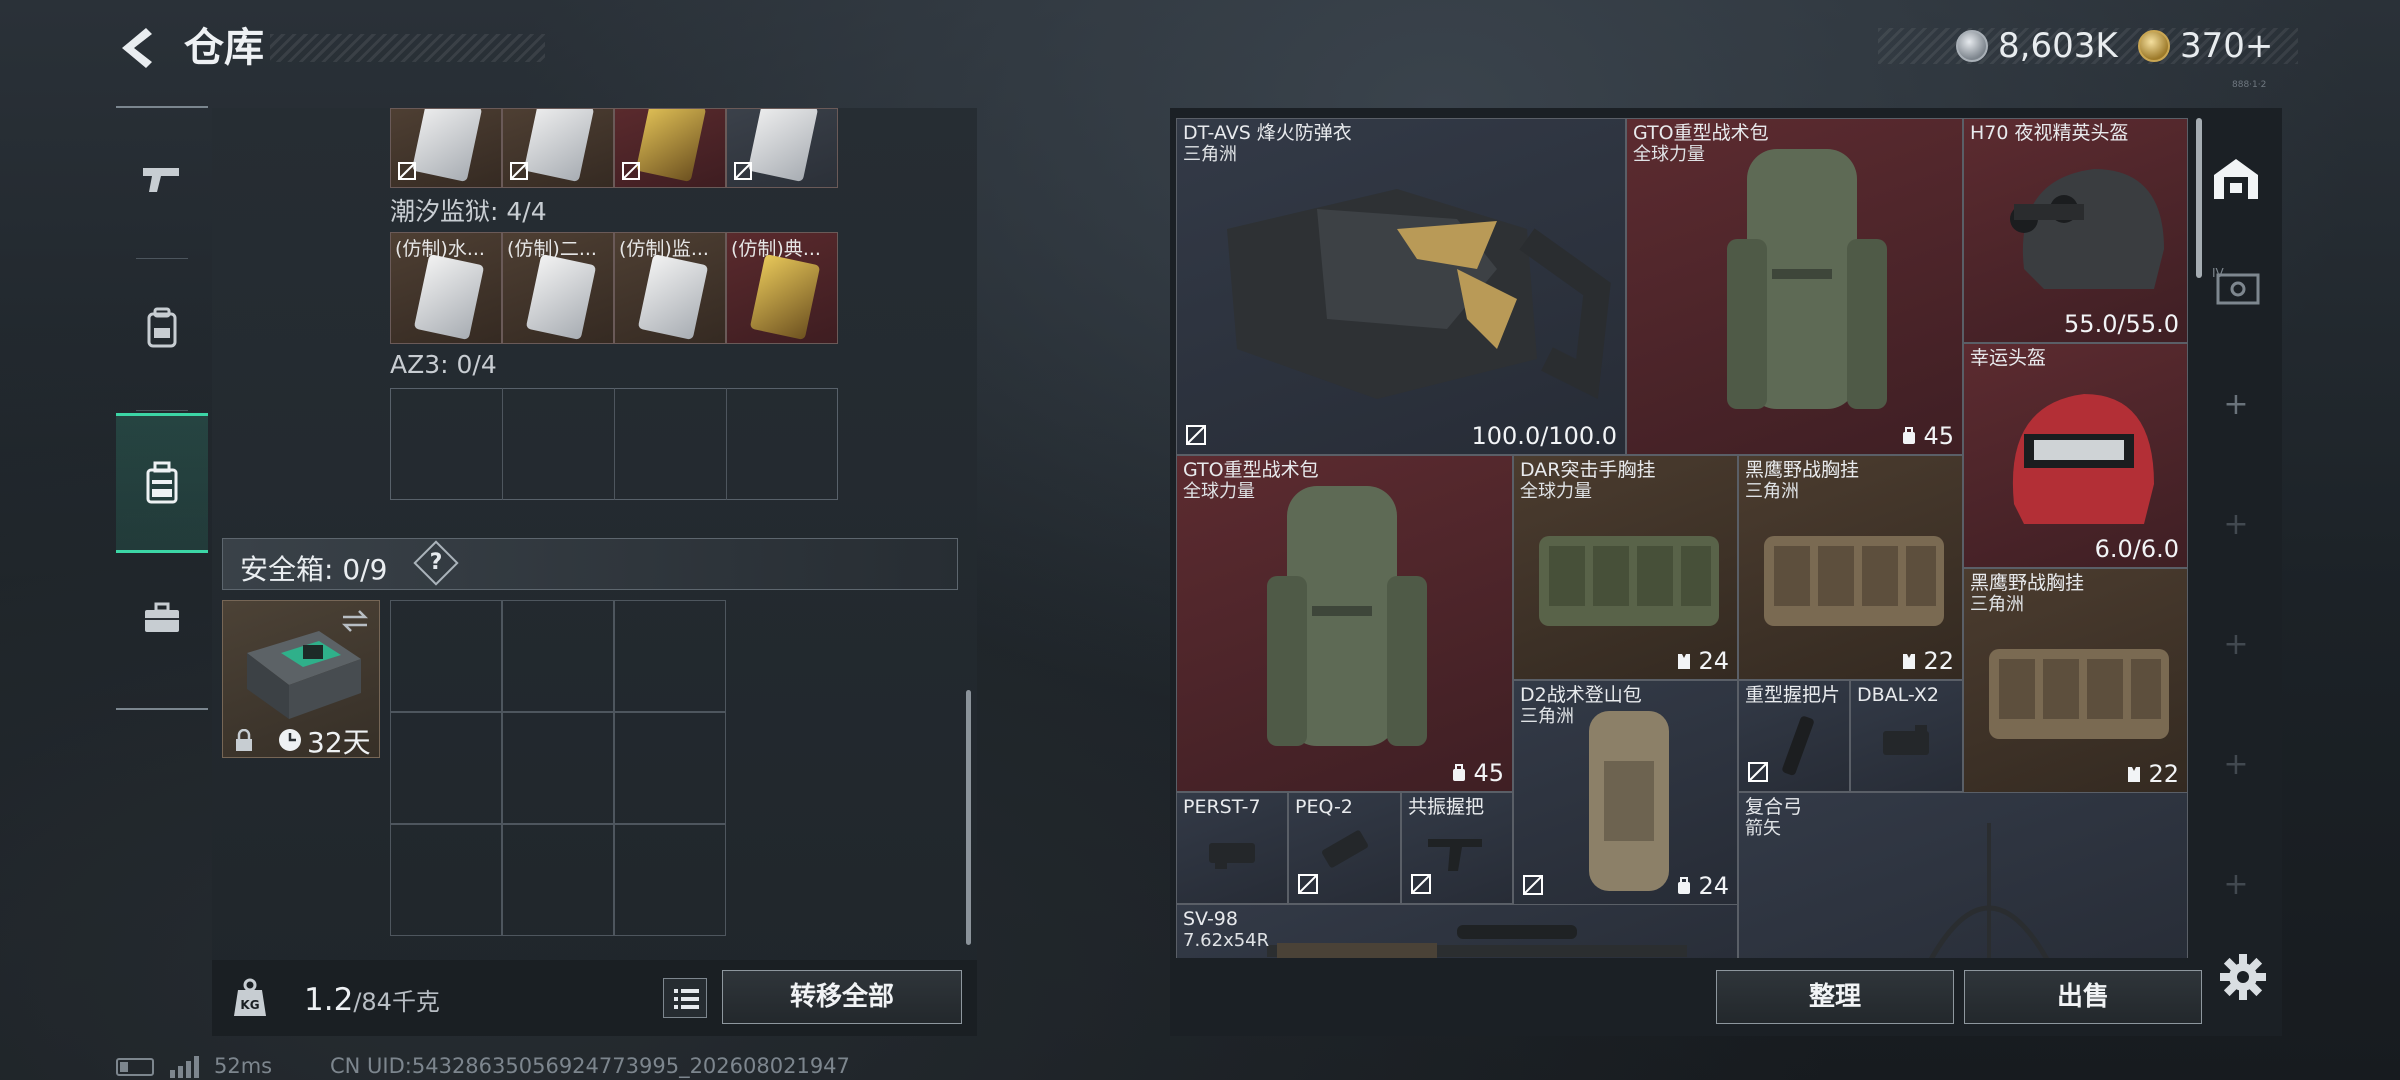  I want to click on weight-kg-icon: KG, so click(250, 997).